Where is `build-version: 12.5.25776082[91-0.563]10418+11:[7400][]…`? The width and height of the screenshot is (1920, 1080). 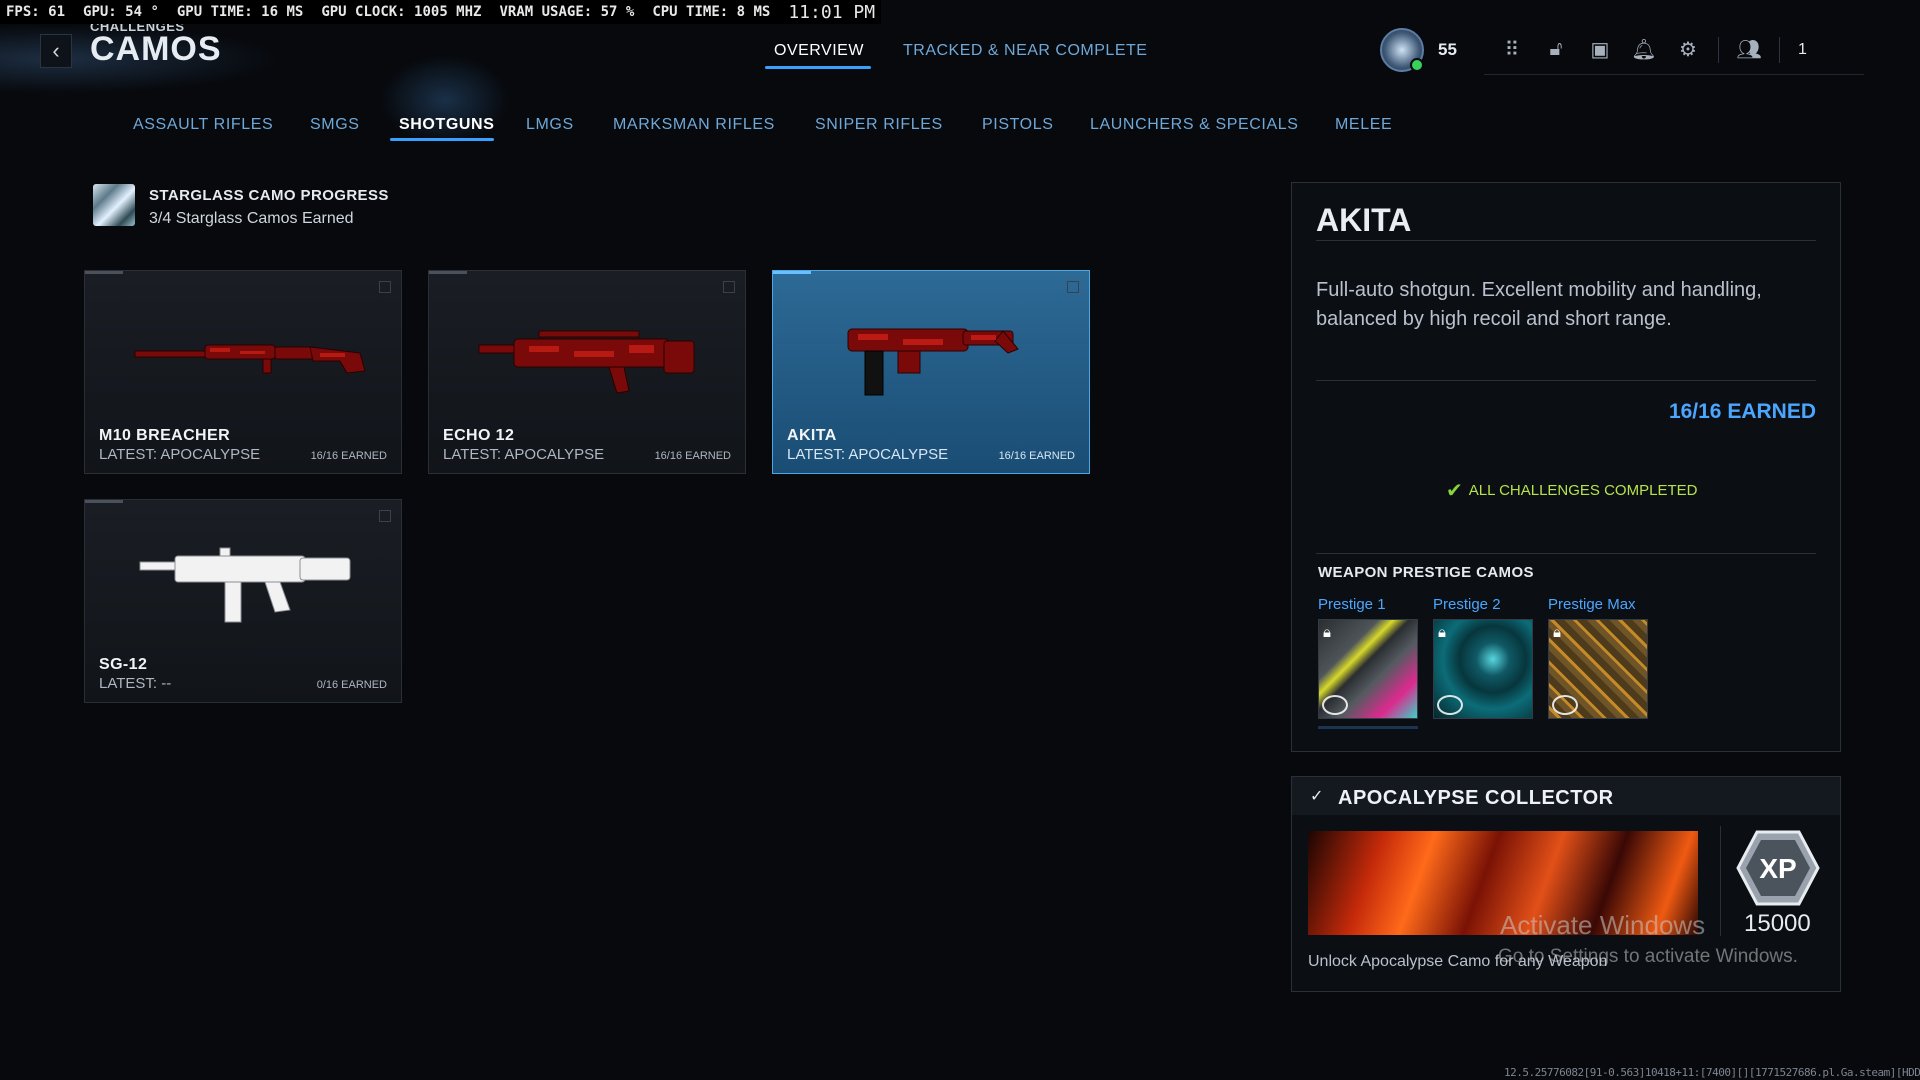 build-version: 12.5.25776082[91-0.563]10418+11:[7400][]… is located at coordinates (1712, 1072).